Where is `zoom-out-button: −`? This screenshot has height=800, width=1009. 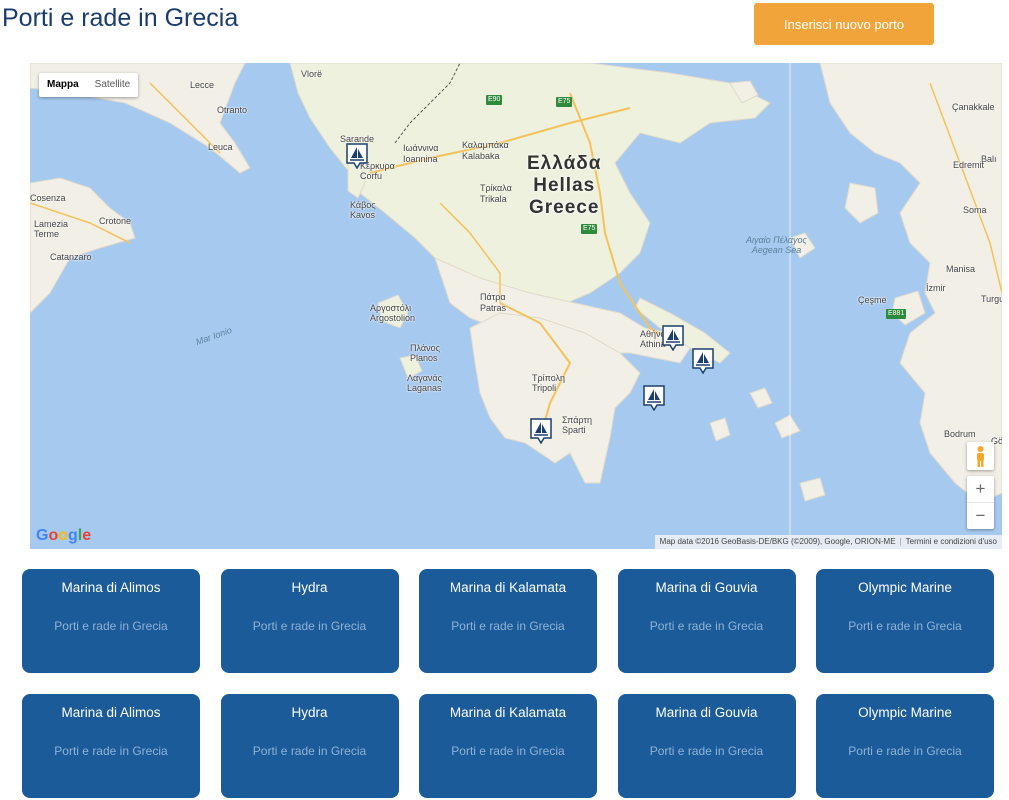 zoom-out-button: − is located at coordinates (980, 516).